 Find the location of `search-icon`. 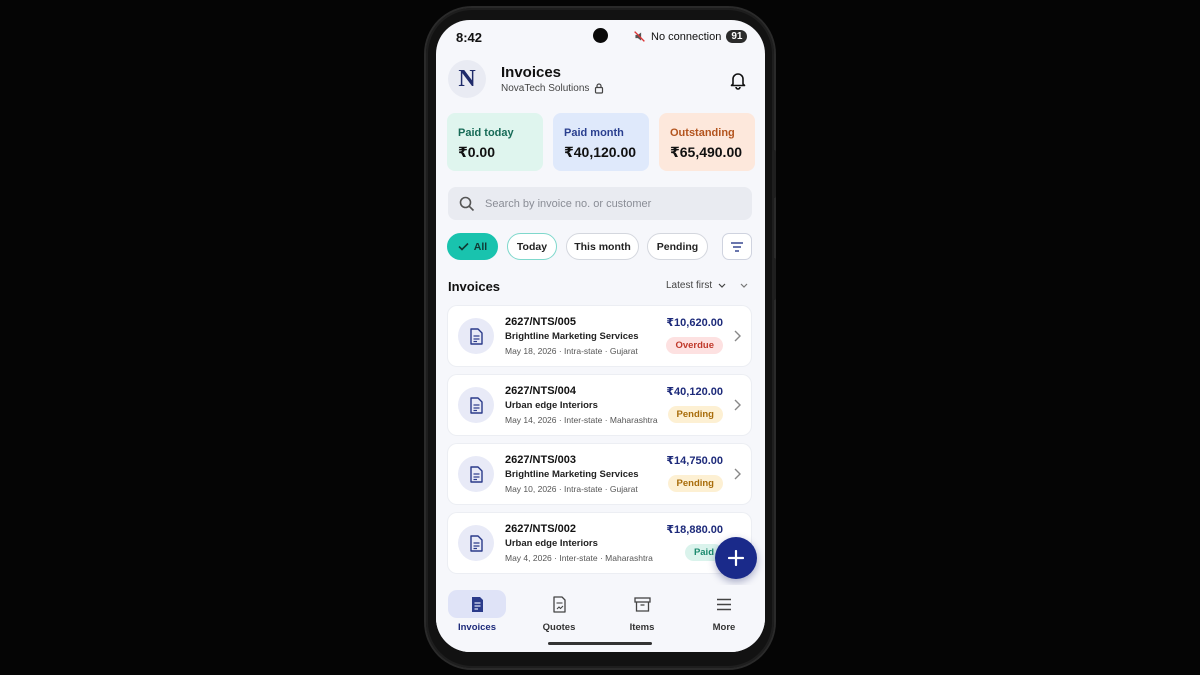

search-icon is located at coordinates (467, 203).